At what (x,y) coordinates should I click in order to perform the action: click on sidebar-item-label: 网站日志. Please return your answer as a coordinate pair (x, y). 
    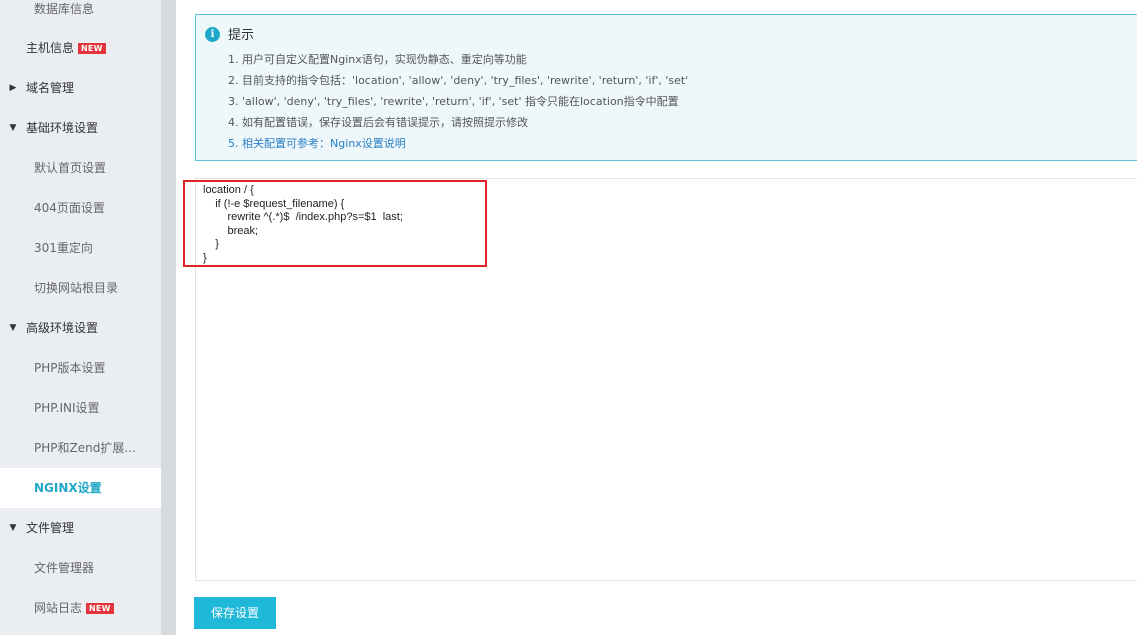
    Looking at the image, I should click on (58, 608).